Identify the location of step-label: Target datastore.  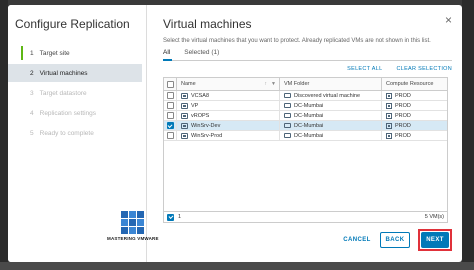
(63, 93).